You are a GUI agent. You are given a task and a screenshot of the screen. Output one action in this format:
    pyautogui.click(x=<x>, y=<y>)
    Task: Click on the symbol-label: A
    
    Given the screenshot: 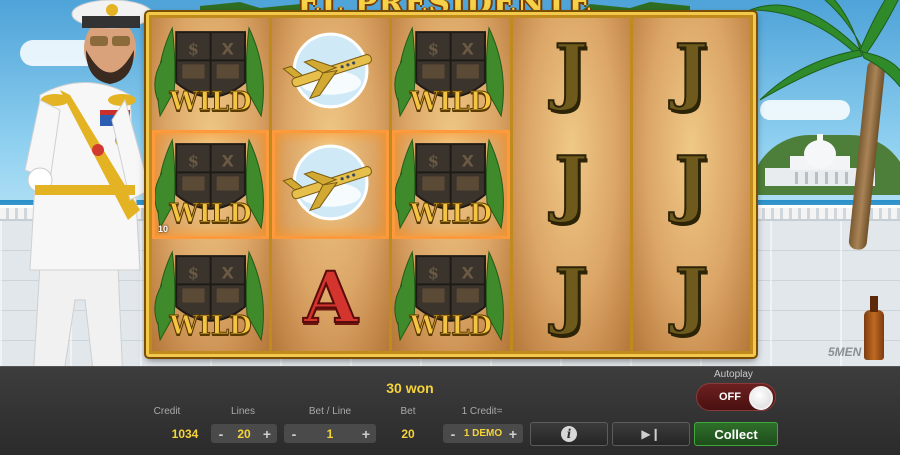 What is the action you would take?
    pyautogui.click(x=331, y=297)
    